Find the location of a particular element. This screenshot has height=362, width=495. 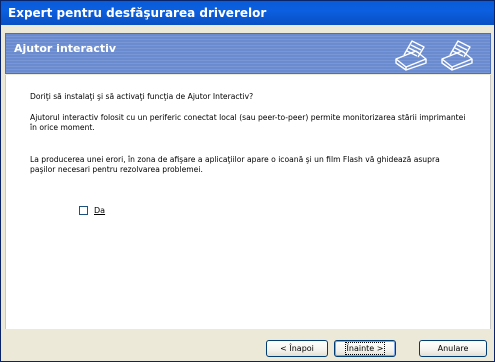

back-button: < Înapoi is located at coordinates (297, 348).